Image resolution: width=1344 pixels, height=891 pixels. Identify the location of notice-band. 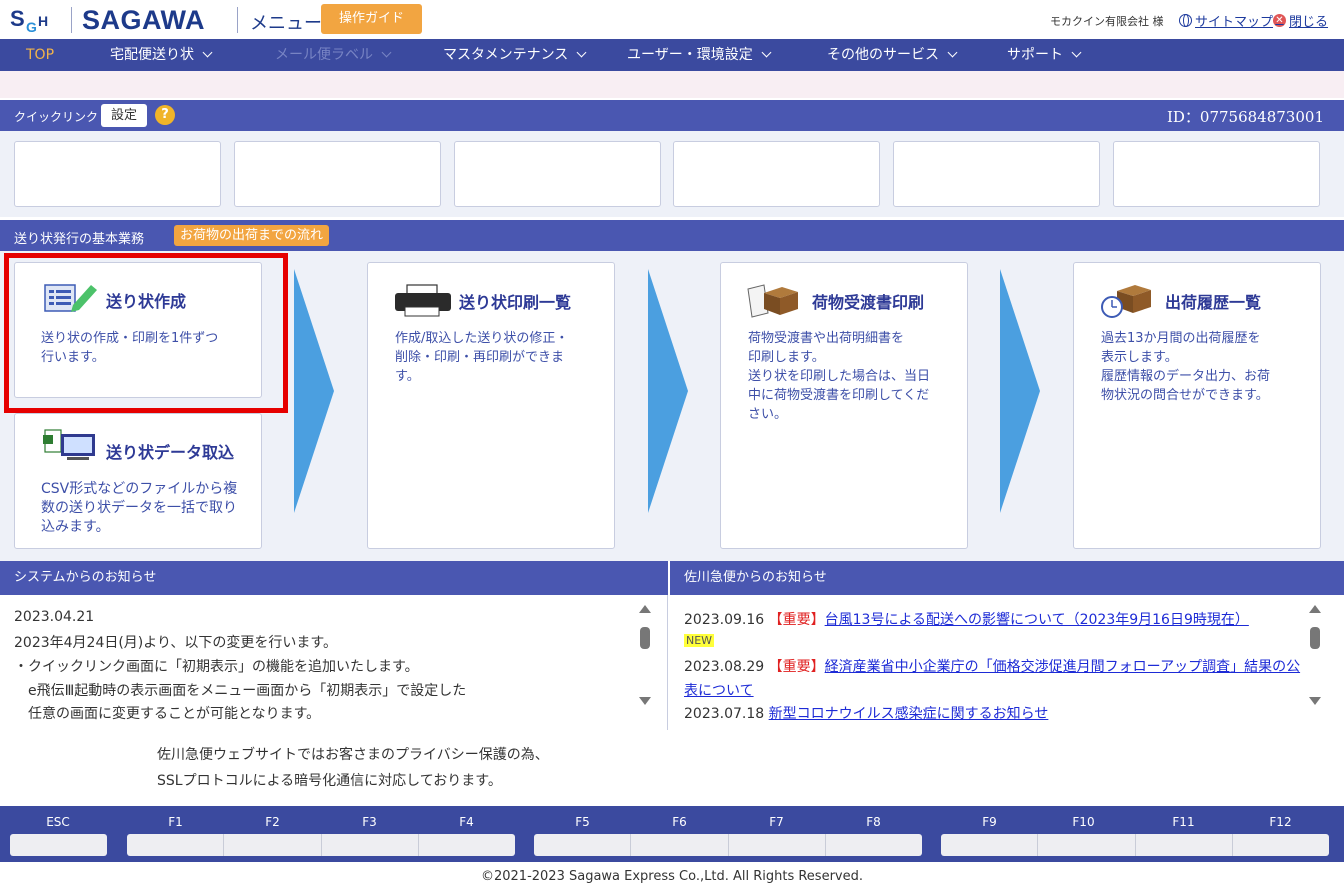
(672, 84).